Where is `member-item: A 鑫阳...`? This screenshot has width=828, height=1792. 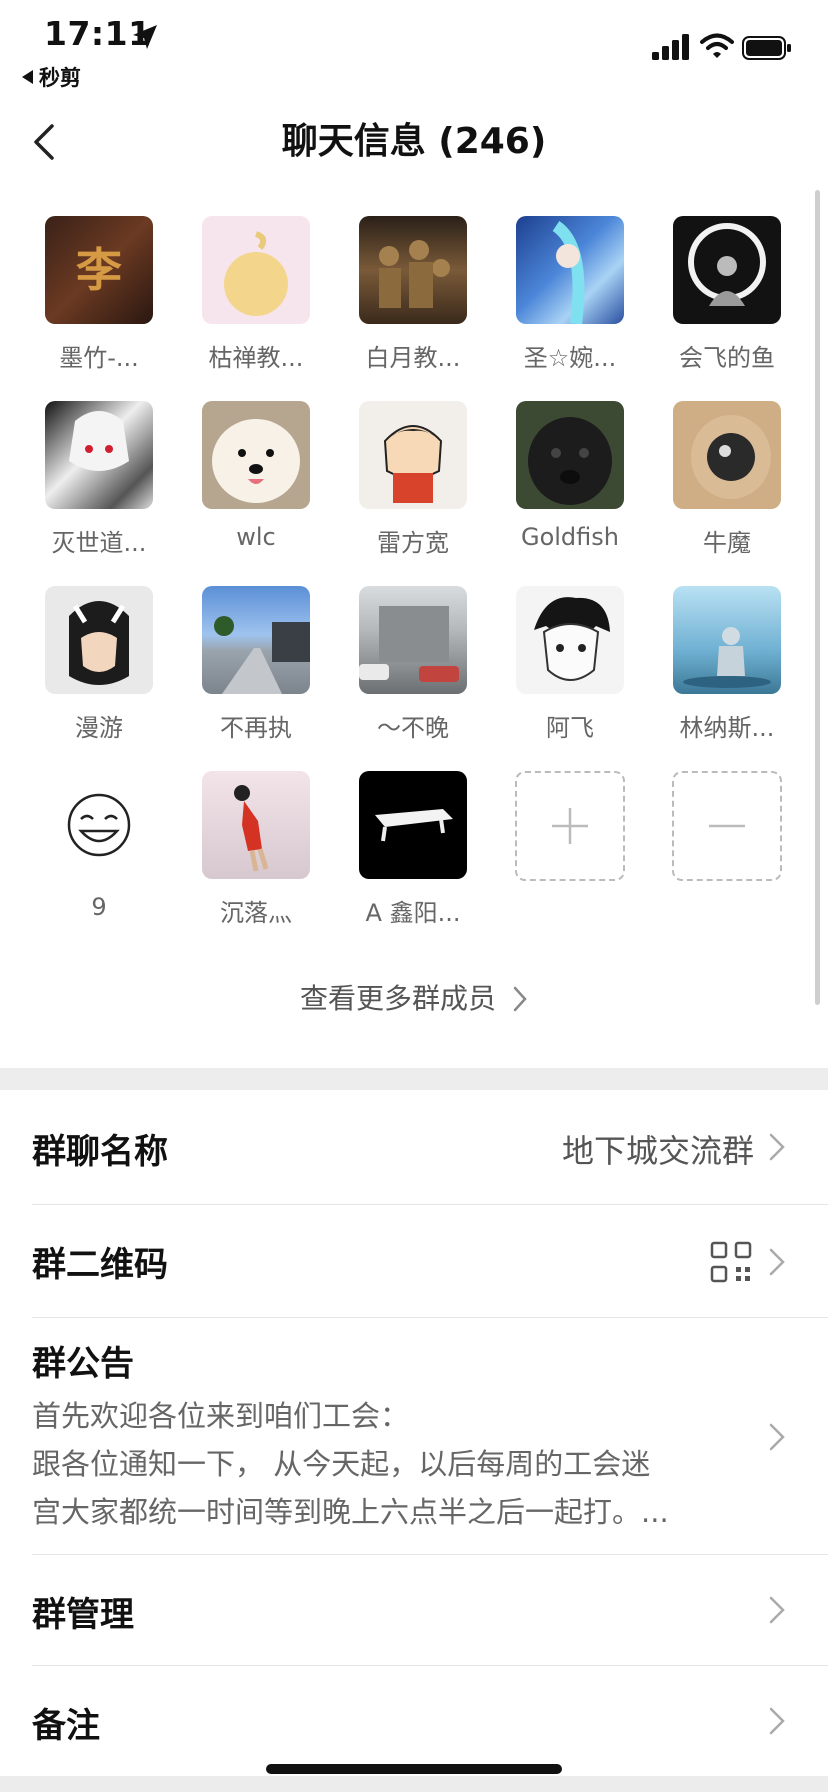 member-item: A 鑫阳... is located at coordinates (413, 849).